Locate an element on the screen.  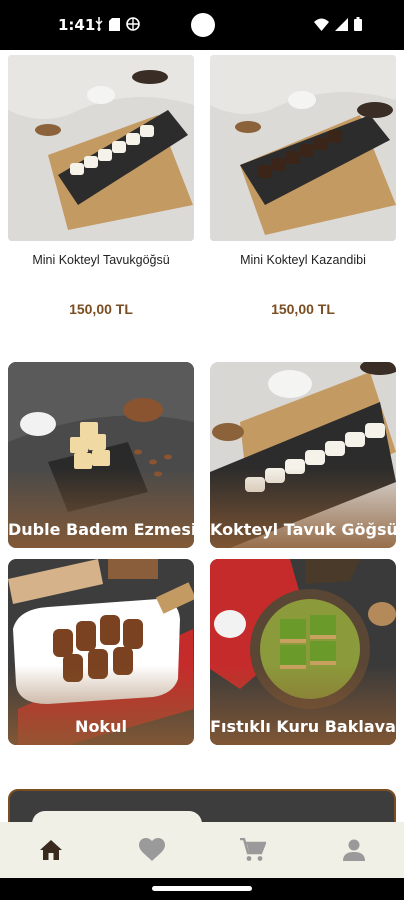
battery-icon is located at coordinates (358, 26).